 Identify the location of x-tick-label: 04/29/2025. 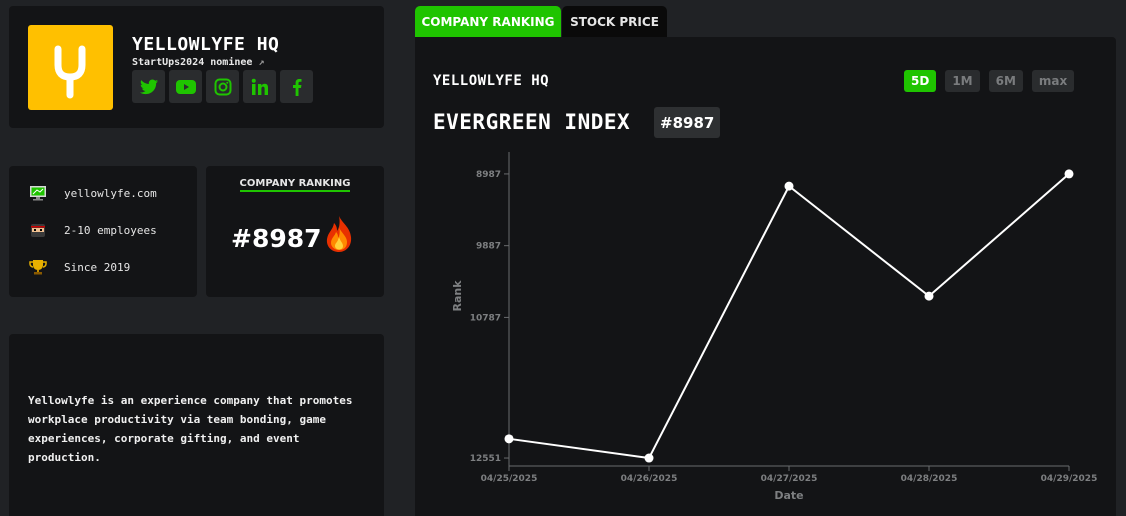
(1069, 479).